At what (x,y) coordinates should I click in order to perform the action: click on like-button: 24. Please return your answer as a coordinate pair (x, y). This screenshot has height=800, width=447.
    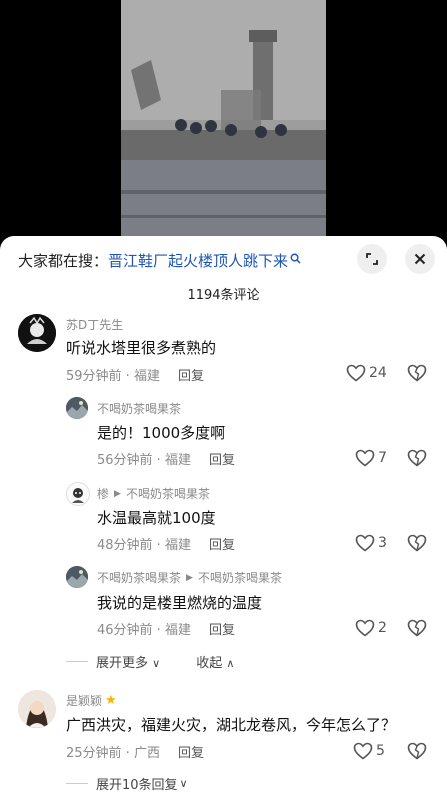
    Looking at the image, I should click on (366, 373).